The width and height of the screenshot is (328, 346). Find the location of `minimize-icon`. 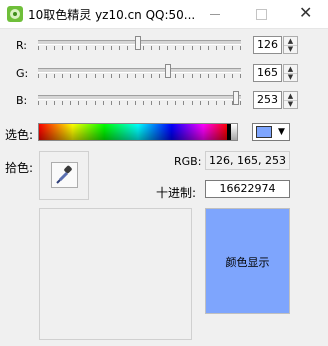

minimize-icon is located at coordinates (215, 14).